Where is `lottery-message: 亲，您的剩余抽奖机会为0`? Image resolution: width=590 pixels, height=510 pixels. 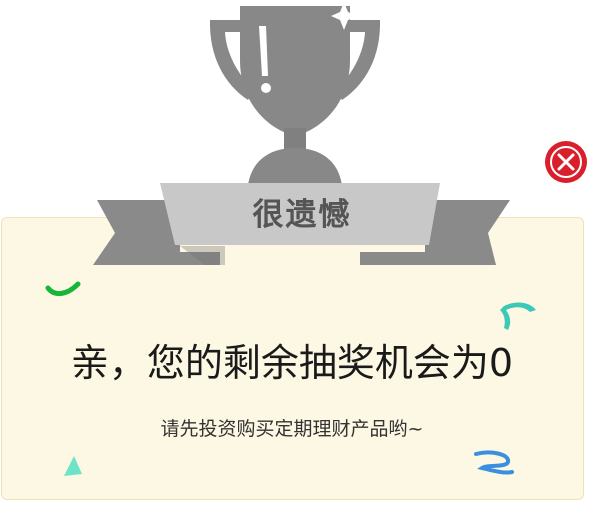
lottery-message: 亲，您的剩余抽奖机会为0 is located at coordinates (292, 363).